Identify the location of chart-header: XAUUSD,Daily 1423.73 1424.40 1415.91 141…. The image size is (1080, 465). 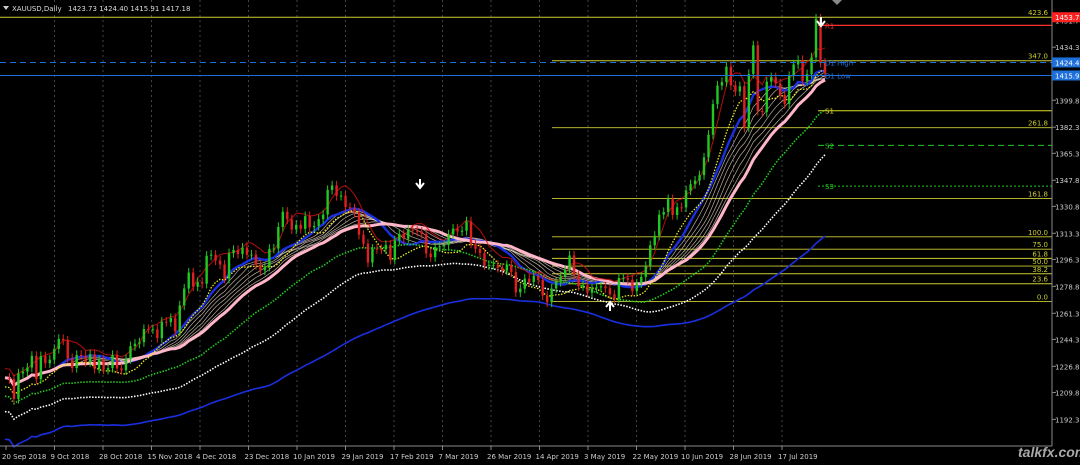
(96, 9).